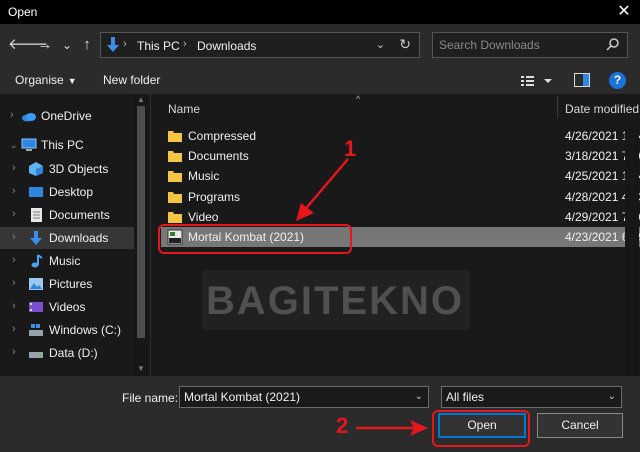 The width and height of the screenshot is (640, 452). I want to click on nav-item-videos: › Videos, so click(67, 307).